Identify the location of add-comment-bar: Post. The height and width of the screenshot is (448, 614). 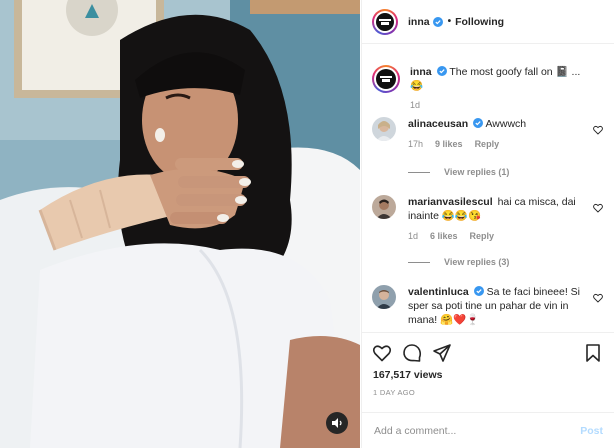
(488, 430).